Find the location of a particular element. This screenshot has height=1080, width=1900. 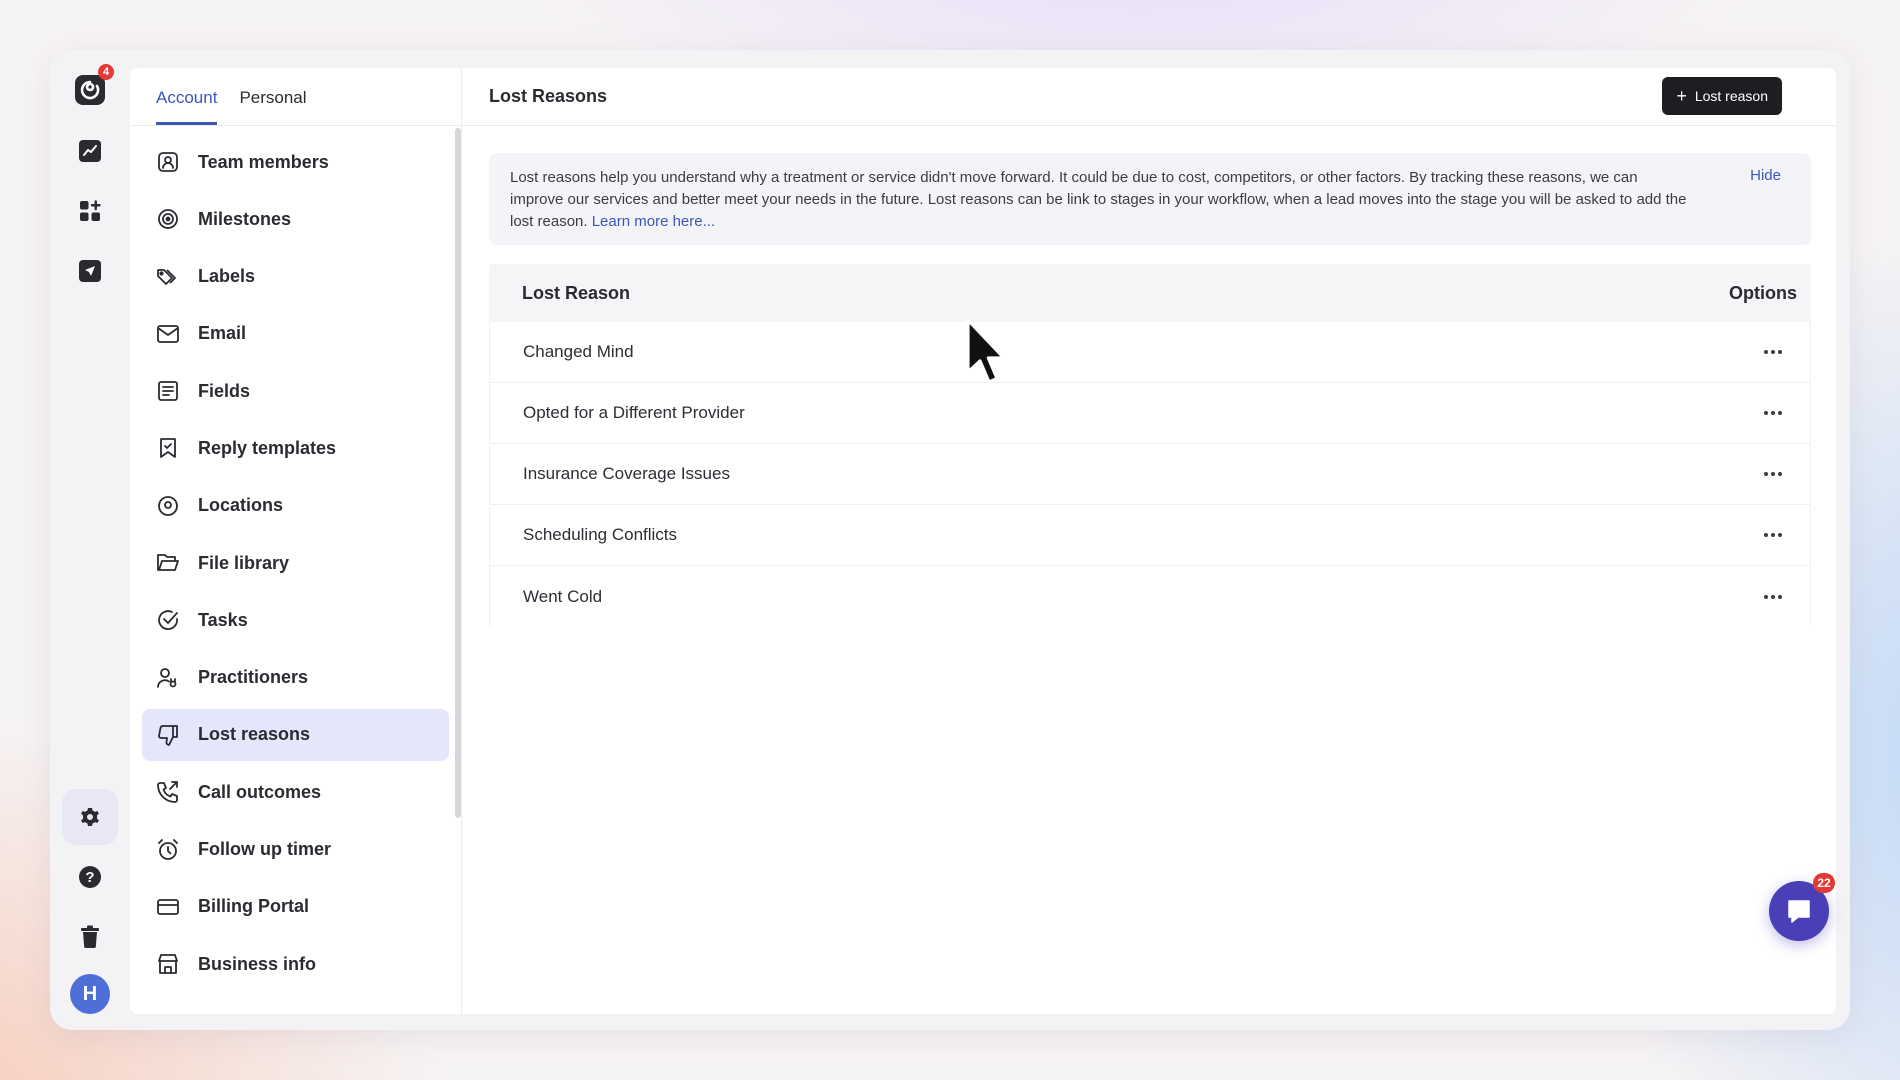

hide-info-button: Hide is located at coordinates (1765, 175).